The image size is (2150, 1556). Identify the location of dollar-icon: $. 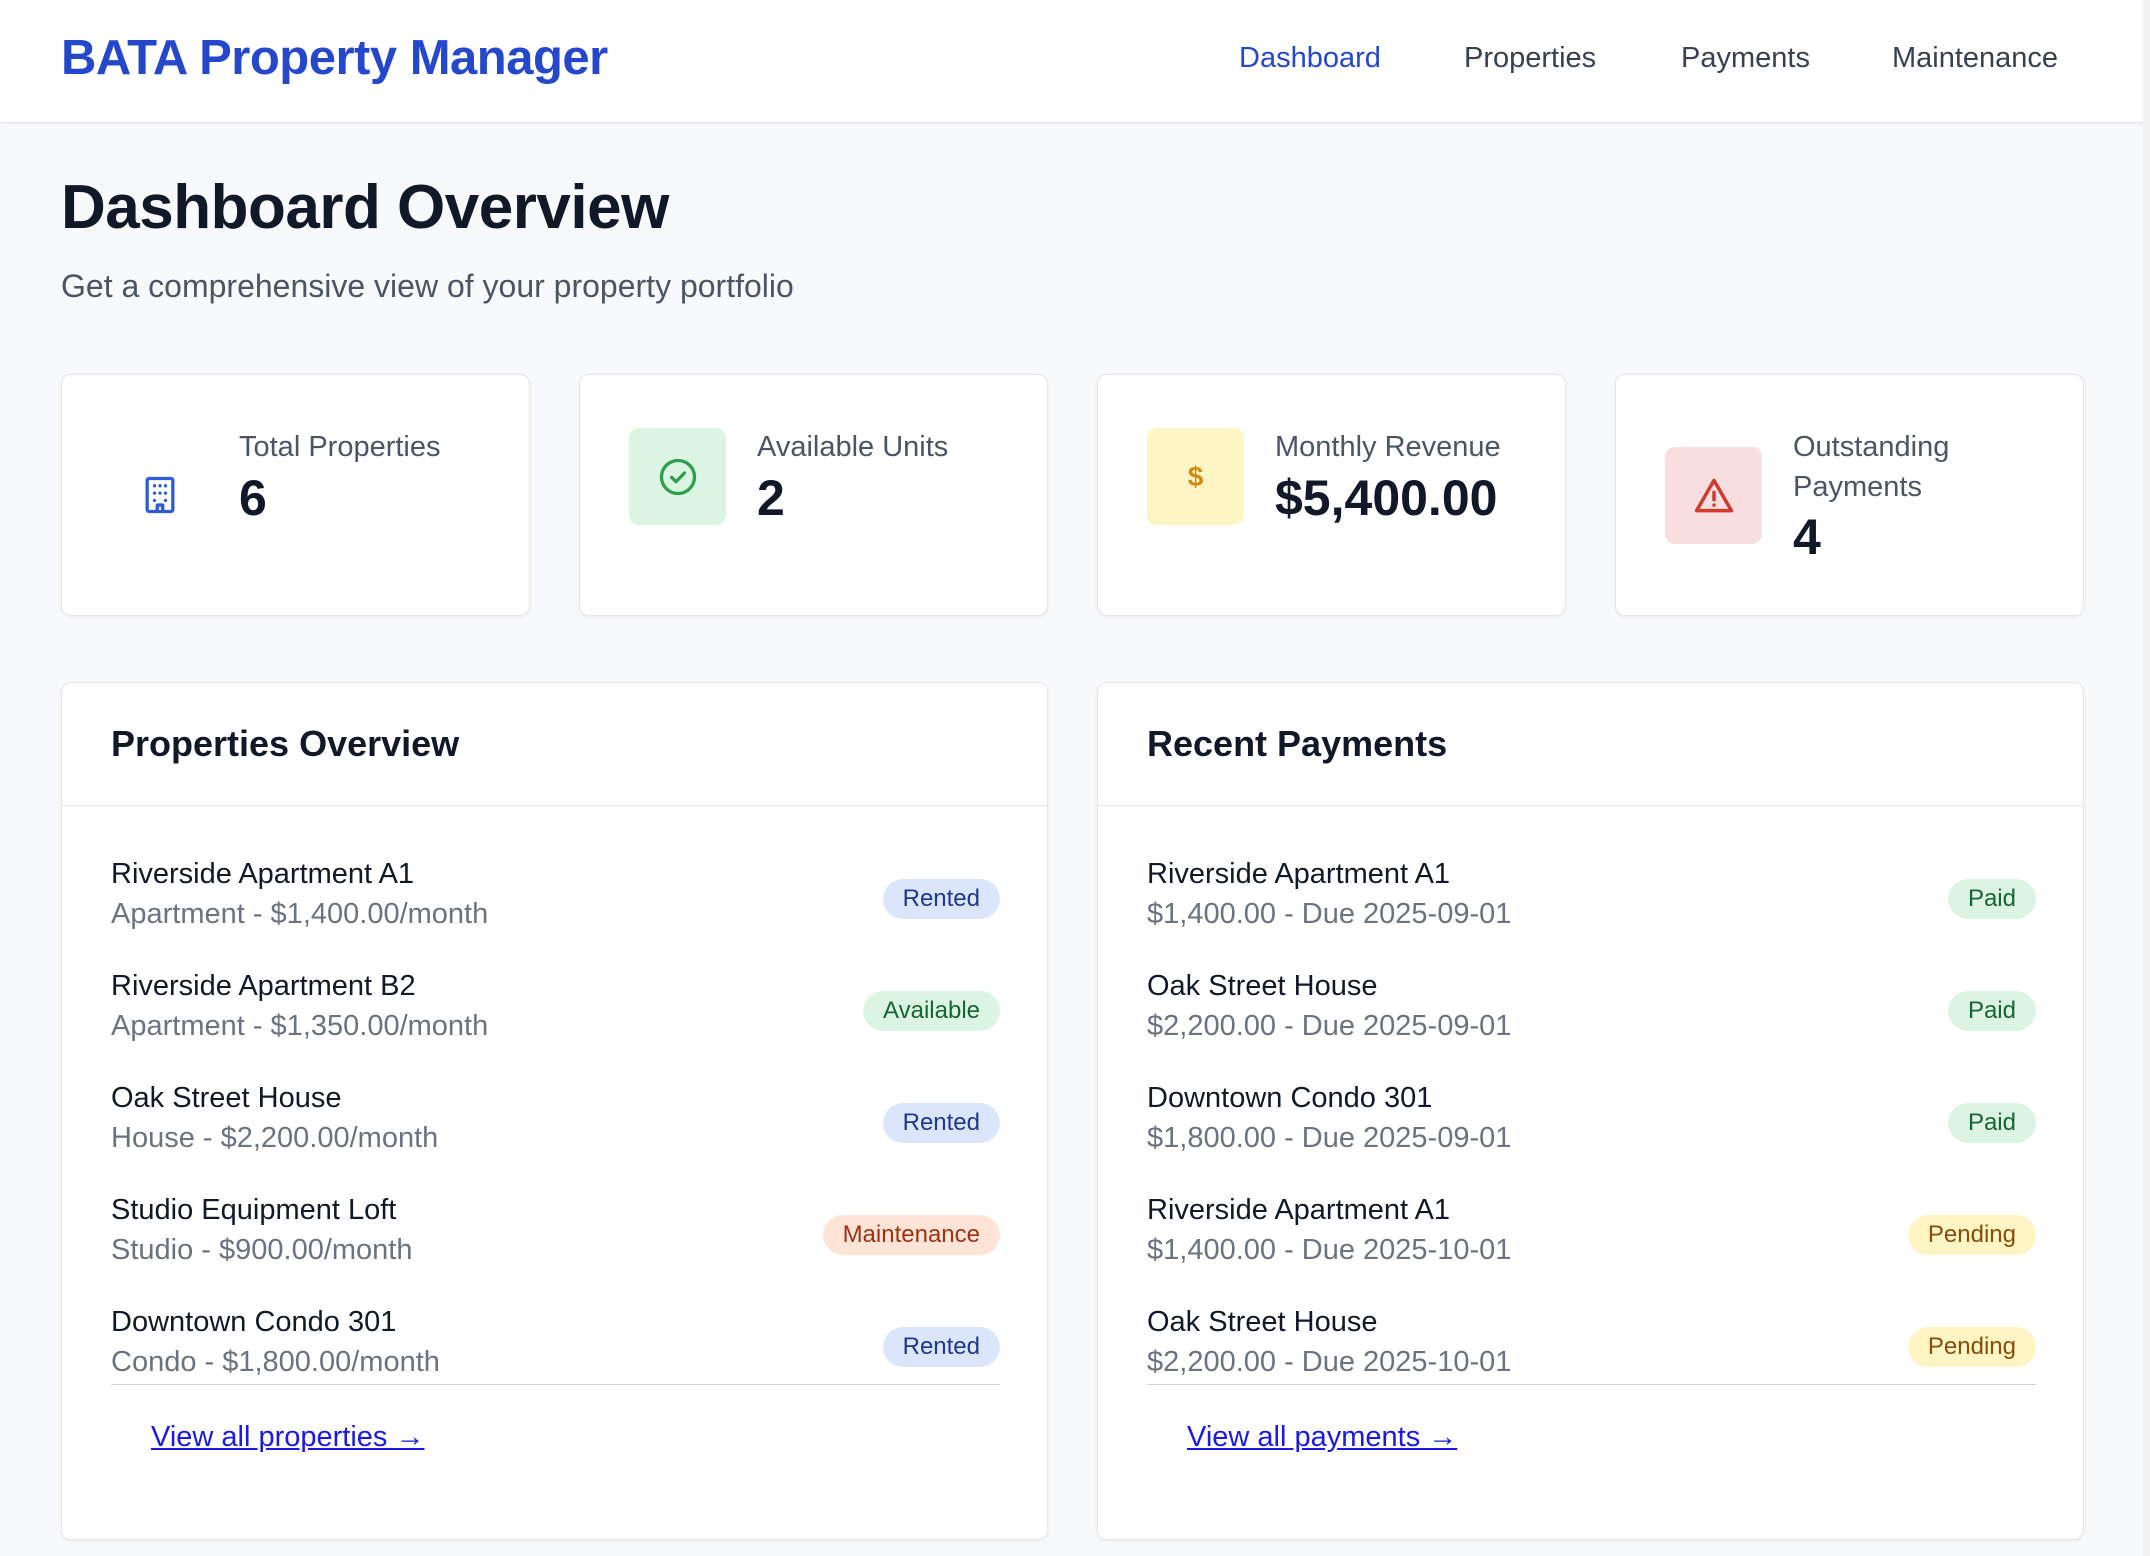
(1195, 476).